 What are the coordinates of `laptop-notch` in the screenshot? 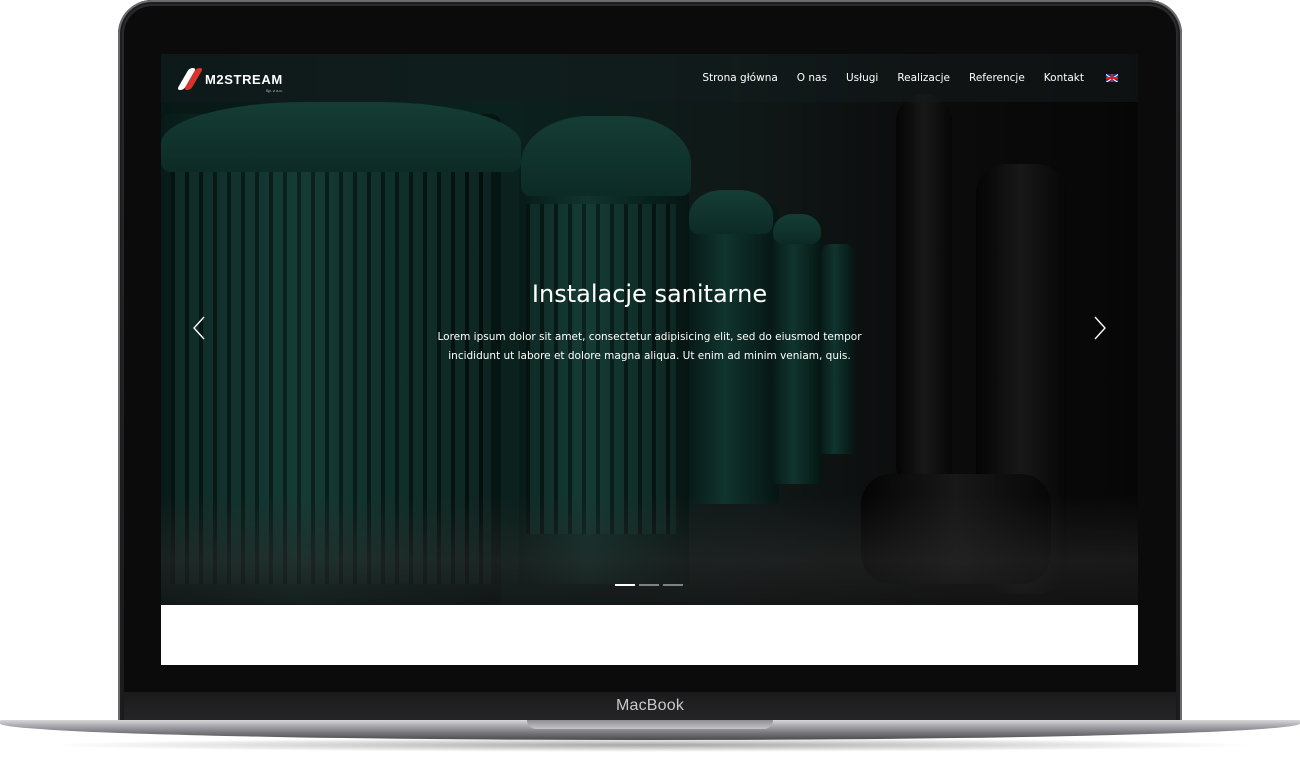 It's located at (650, 724).